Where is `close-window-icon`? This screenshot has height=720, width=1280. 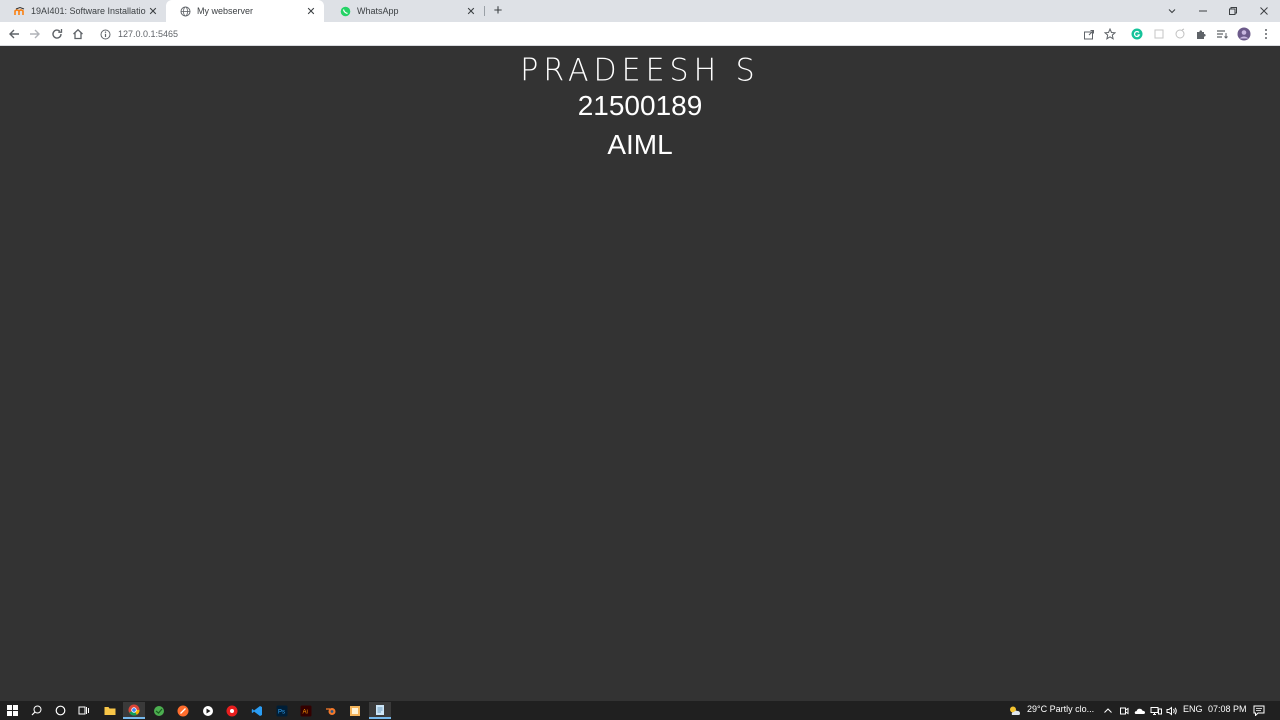
close-window-icon is located at coordinates (1264, 11).